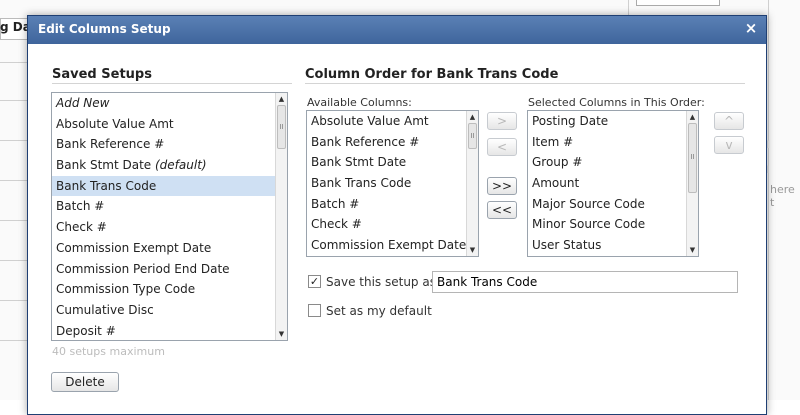 The width and height of the screenshot is (800, 415). What do you see at coordinates (729, 121) in the screenshot?
I see `move-up-button: ^` at bounding box center [729, 121].